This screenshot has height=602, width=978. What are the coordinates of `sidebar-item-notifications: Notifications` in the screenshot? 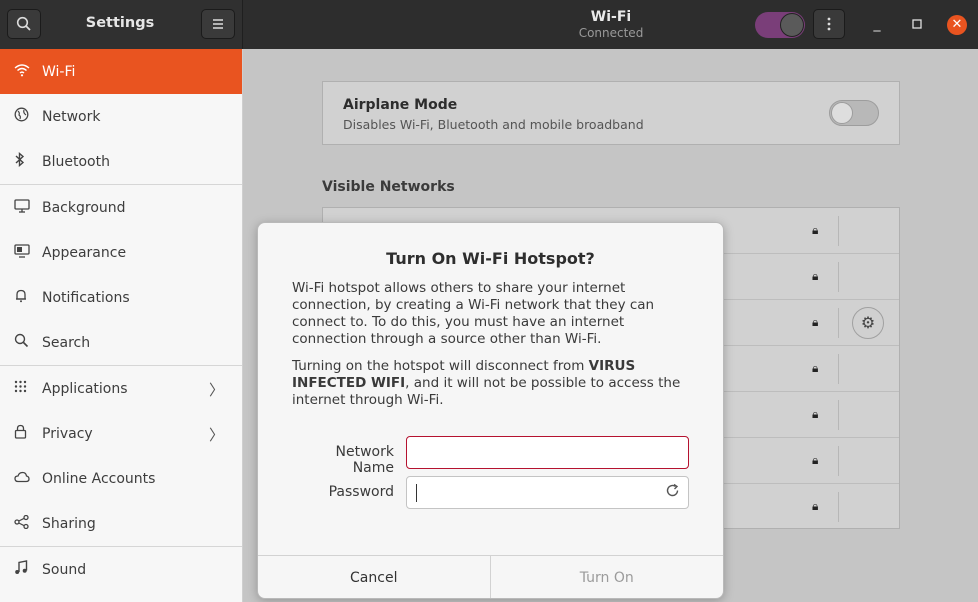 It's located at (121, 297).